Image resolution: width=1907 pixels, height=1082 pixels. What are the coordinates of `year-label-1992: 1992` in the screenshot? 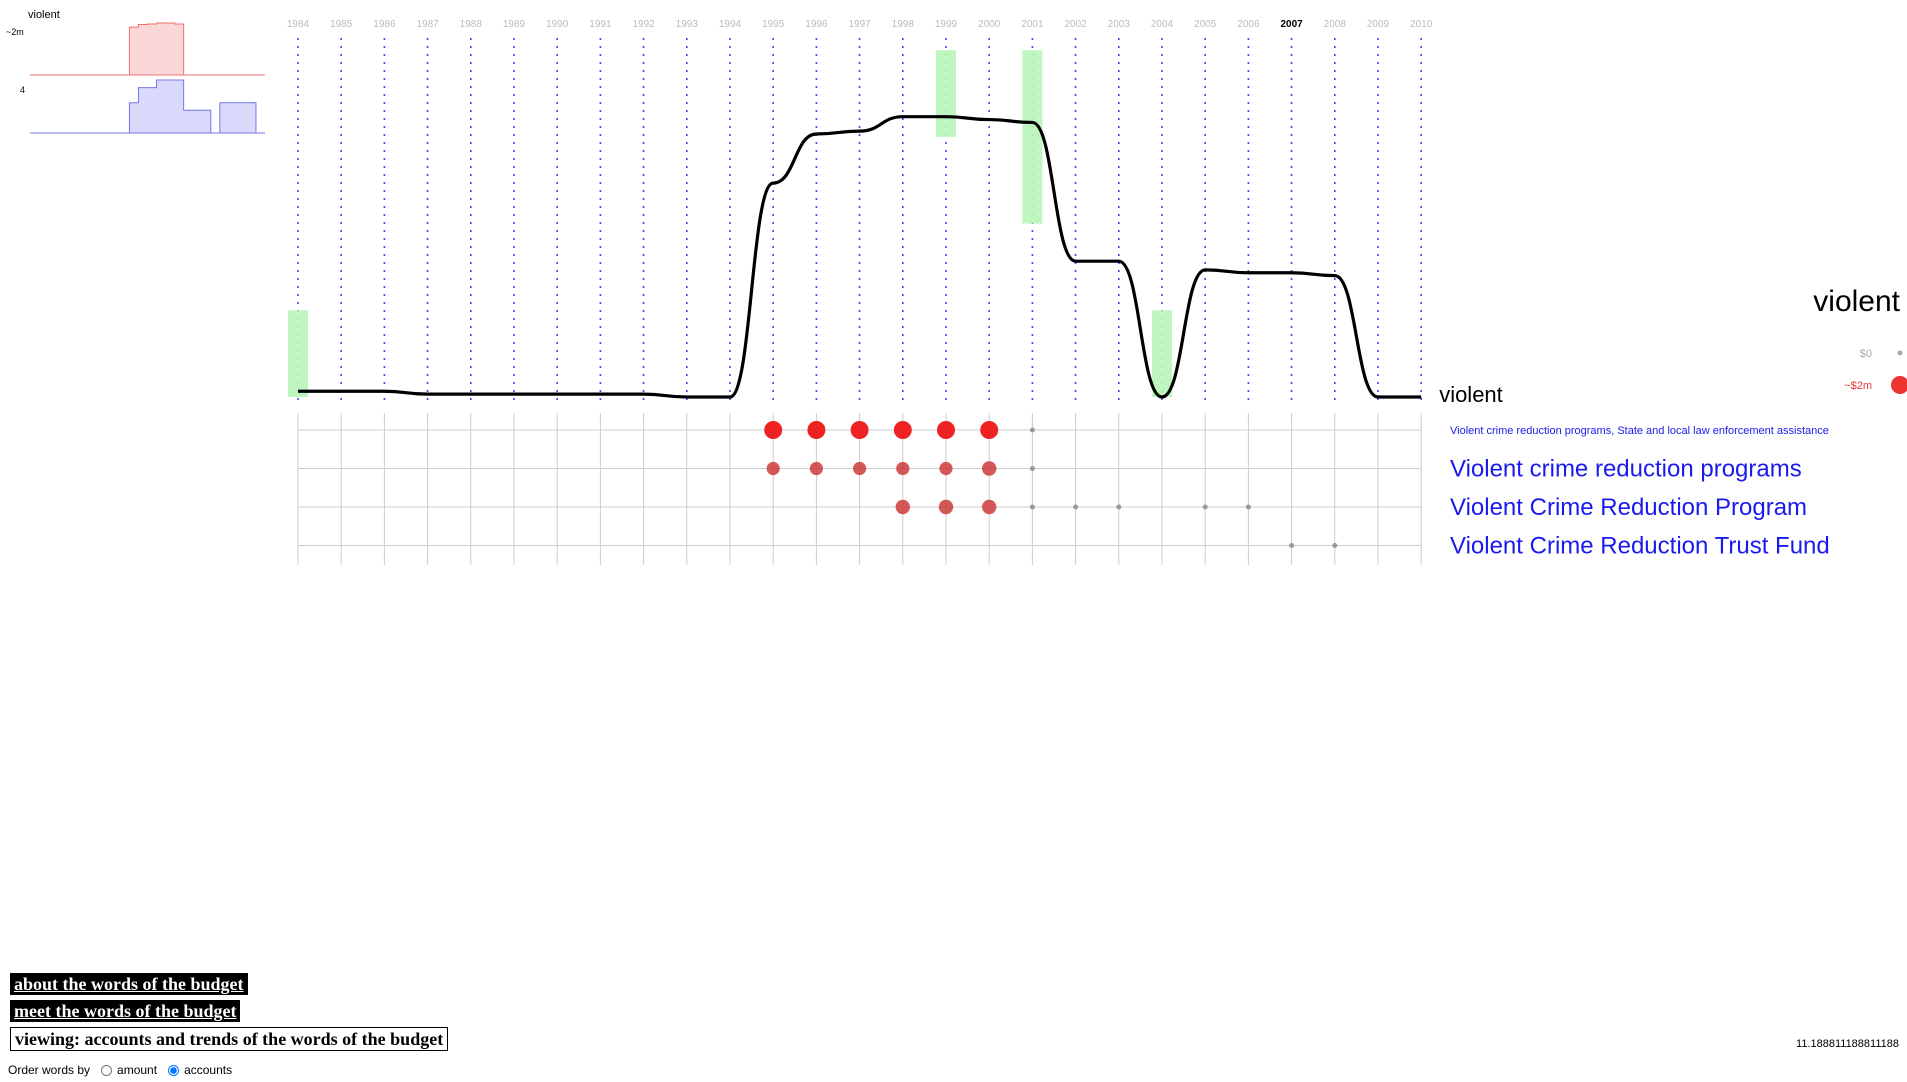 It's located at (643, 24).